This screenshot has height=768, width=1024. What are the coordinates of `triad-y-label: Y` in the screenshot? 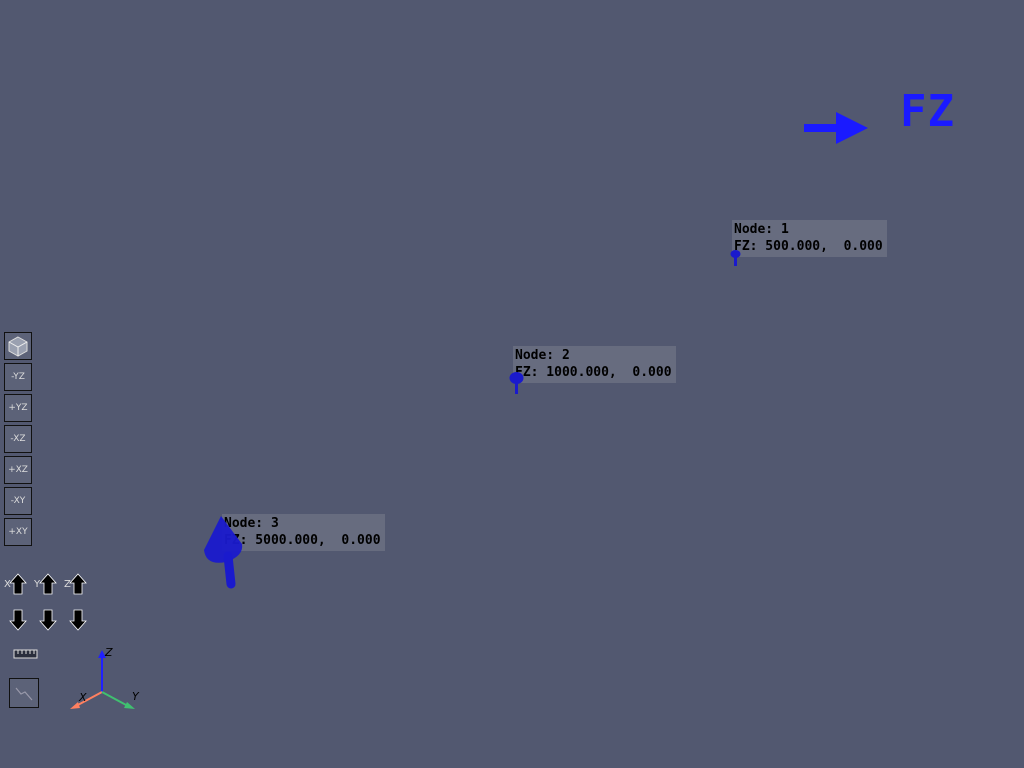 It's located at (136, 696).